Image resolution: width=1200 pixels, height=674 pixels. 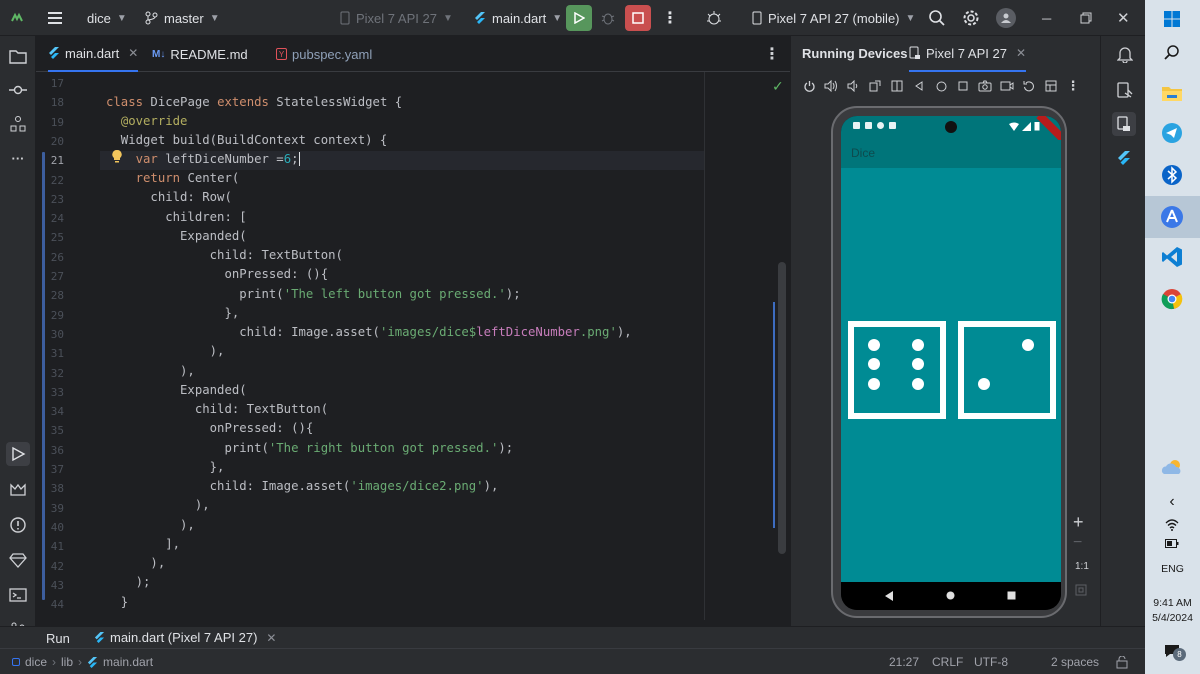 I want to click on reset-icon, so click(x=1029, y=86).